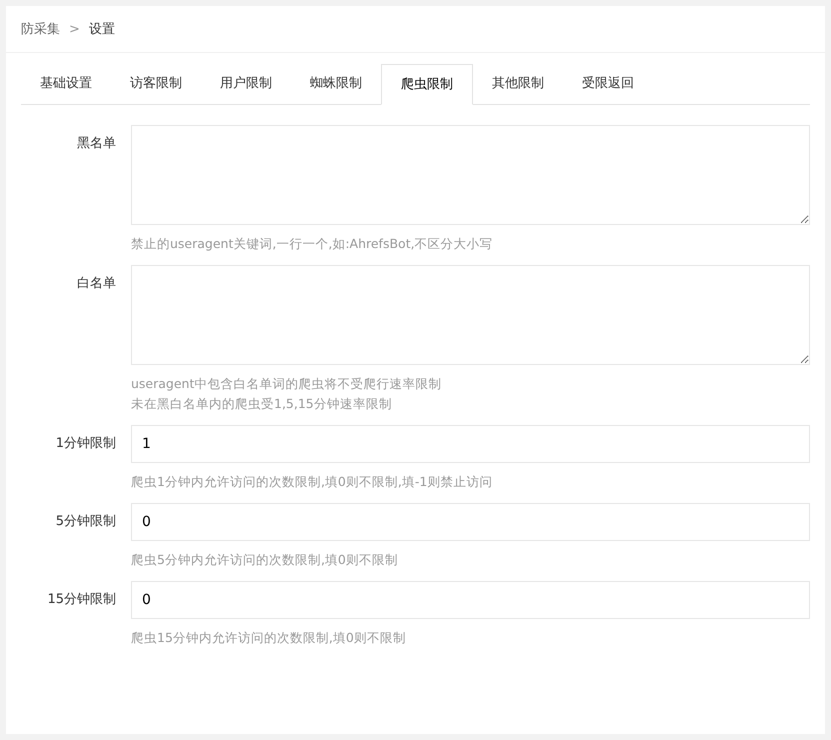 The height and width of the screenshot is (740, 831). Describe the element at coordinates (262, 404) in the screenshot. I see `help-text: 未在黑白名单内的爬虫受1,5,15分钟速率限制` at that location.